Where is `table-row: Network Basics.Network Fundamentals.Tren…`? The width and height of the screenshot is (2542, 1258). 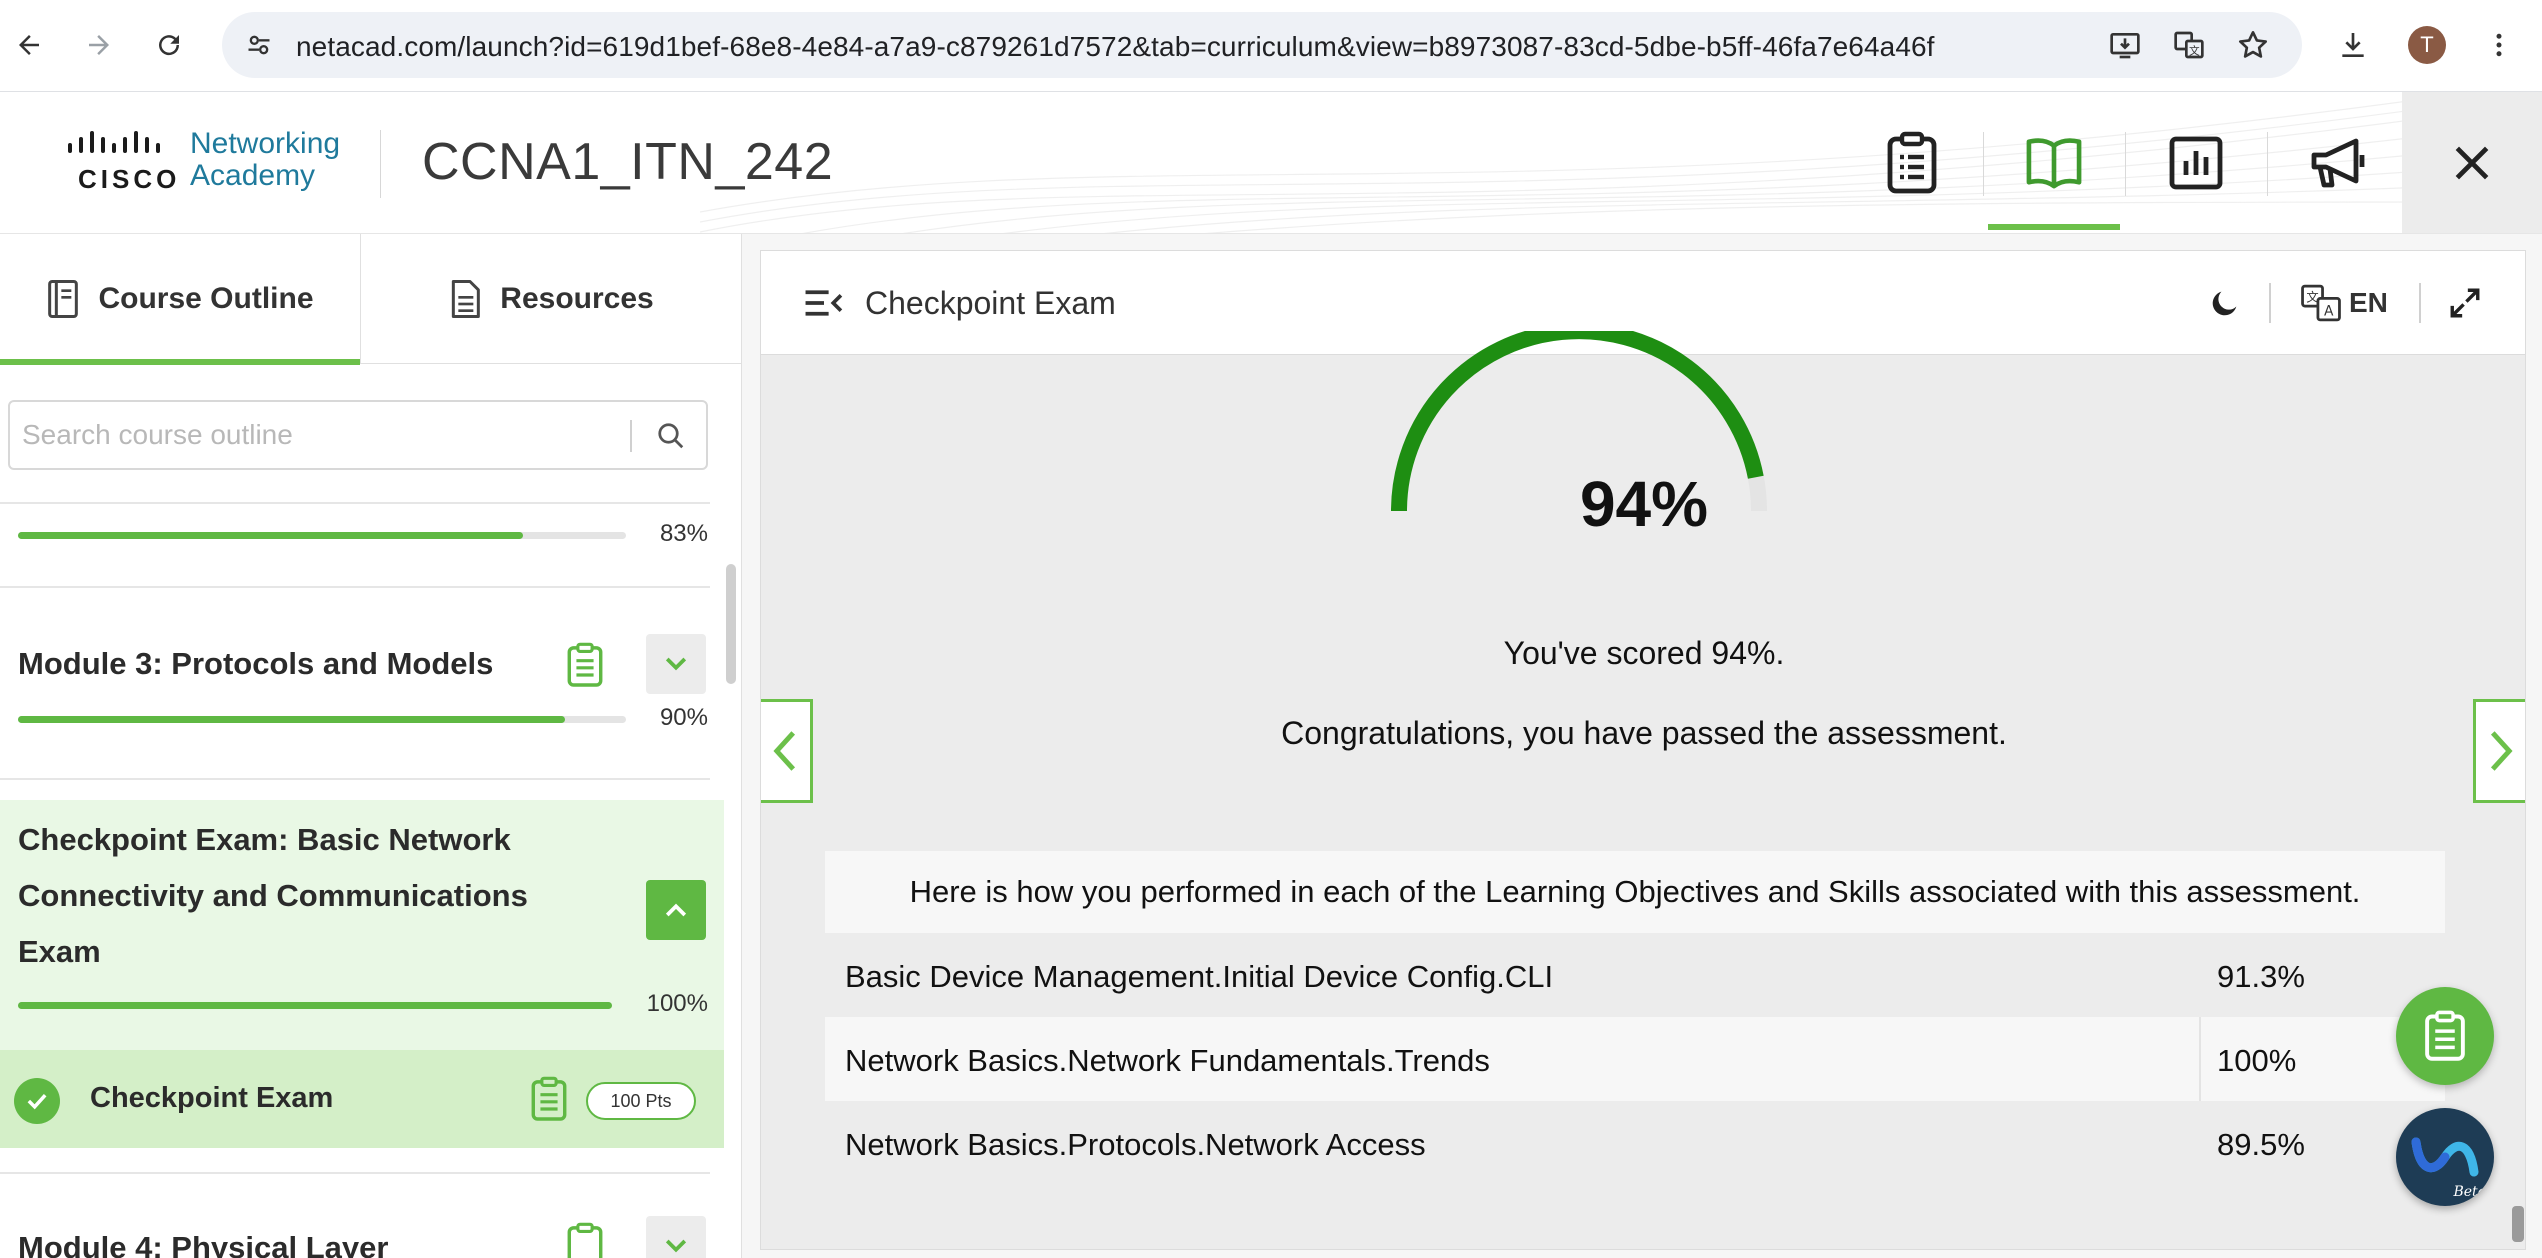
table-row: Network Basics.Network Fundamentals.Tren… is located at coordinates (1635, 1059).